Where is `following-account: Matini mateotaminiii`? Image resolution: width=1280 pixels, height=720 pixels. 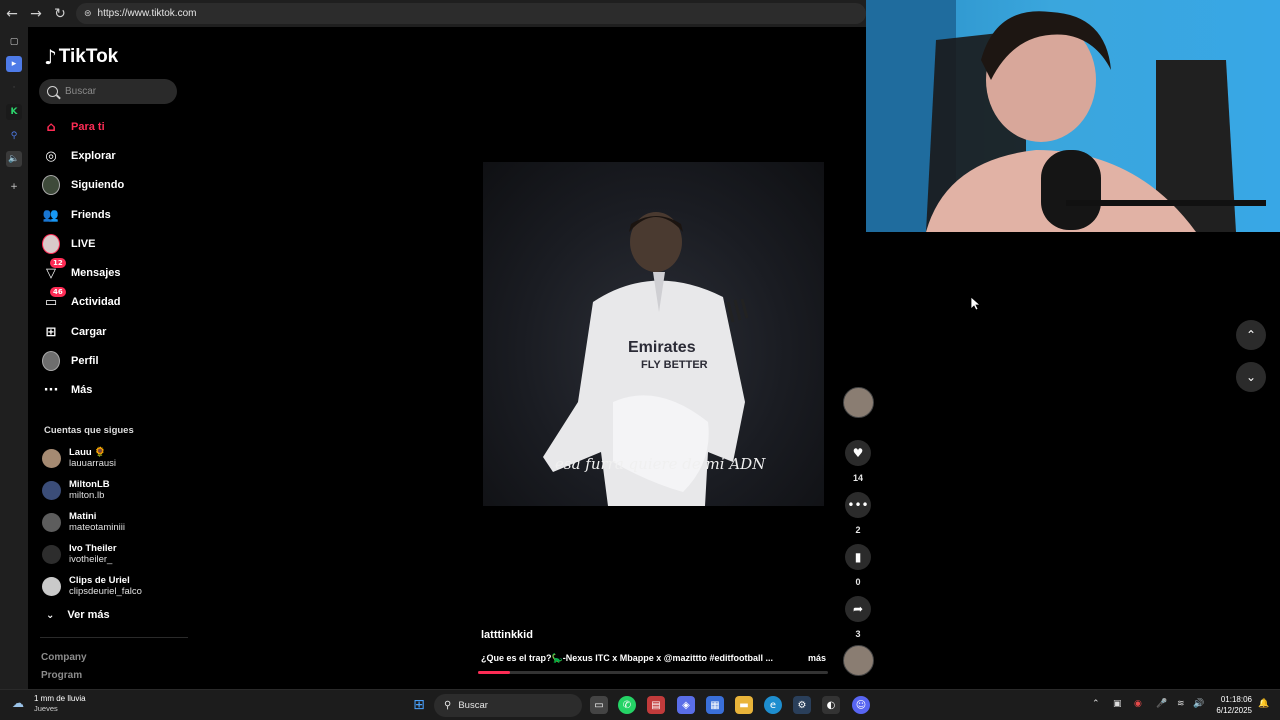
following-account: Matini mateotaminiii is located at coordinates (83, 522).